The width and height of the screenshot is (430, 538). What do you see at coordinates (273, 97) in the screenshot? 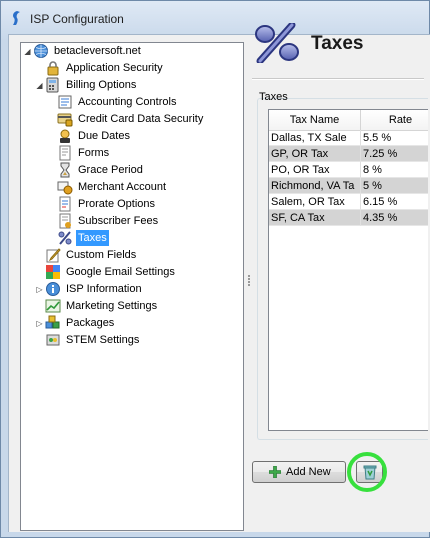
I see `taxes-group-label: Taxes` at bounding box center [273, 97].